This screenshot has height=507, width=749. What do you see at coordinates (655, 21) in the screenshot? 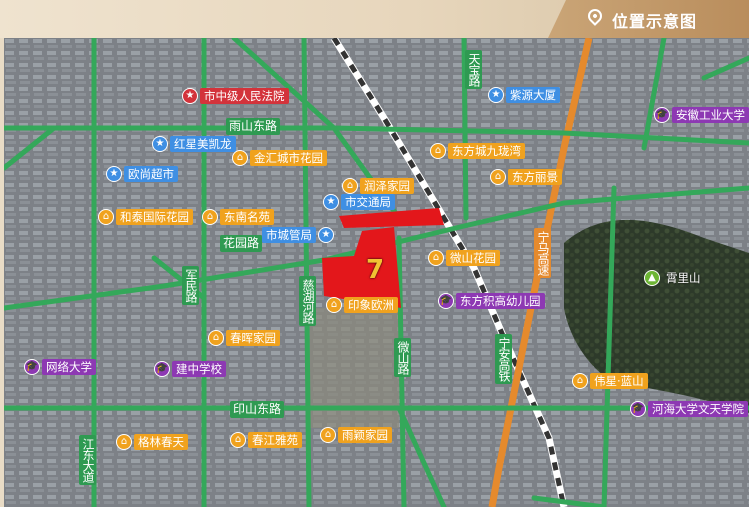
I see `map-title: 位置示意图` at bounding box center [655, 21].